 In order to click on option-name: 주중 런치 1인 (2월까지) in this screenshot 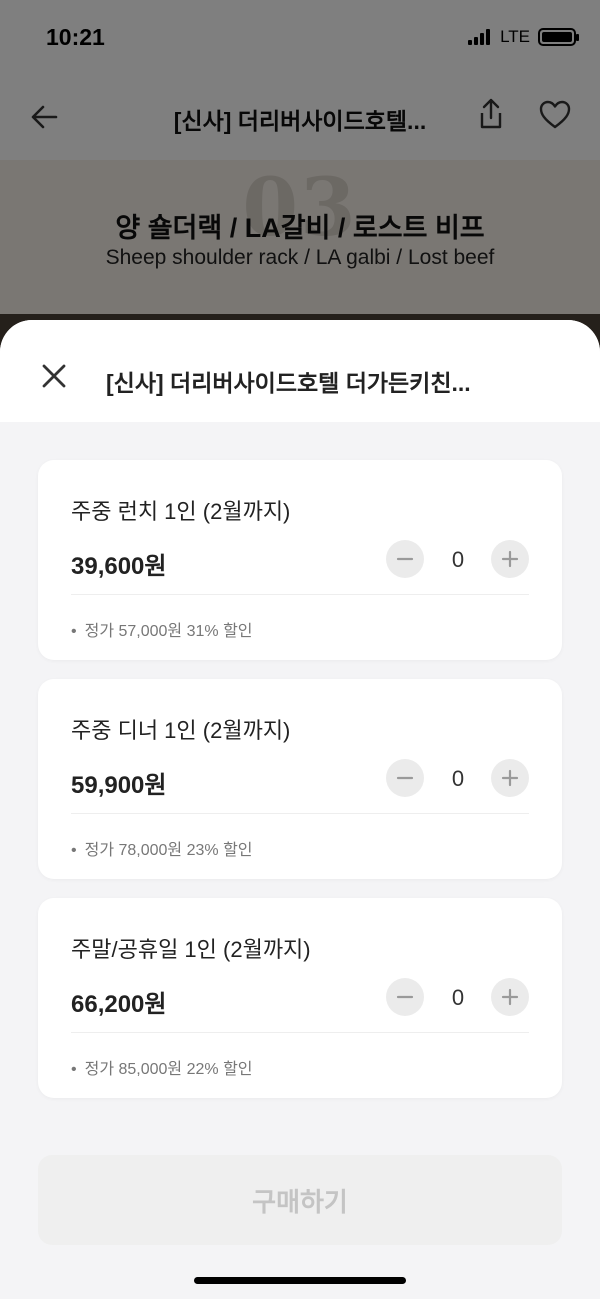, I will do `click(181, 511)`.